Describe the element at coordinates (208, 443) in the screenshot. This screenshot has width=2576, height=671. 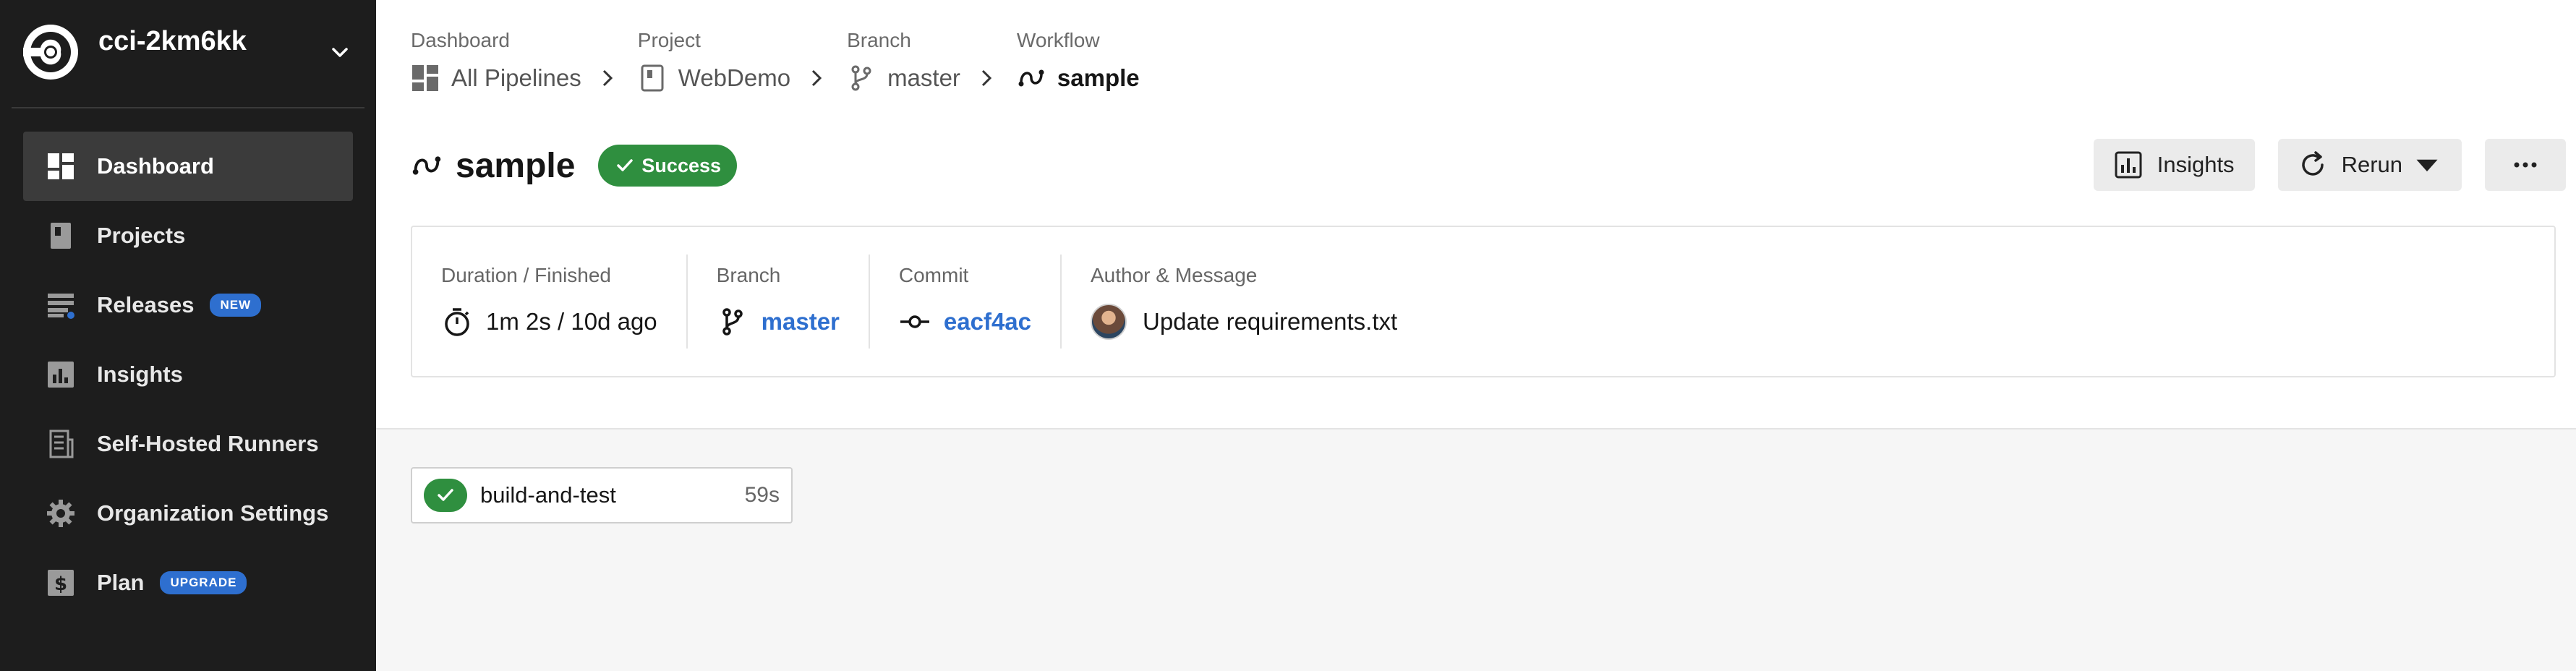
I see `sidebar-item-label: Self-Hosted Runners` at that location.